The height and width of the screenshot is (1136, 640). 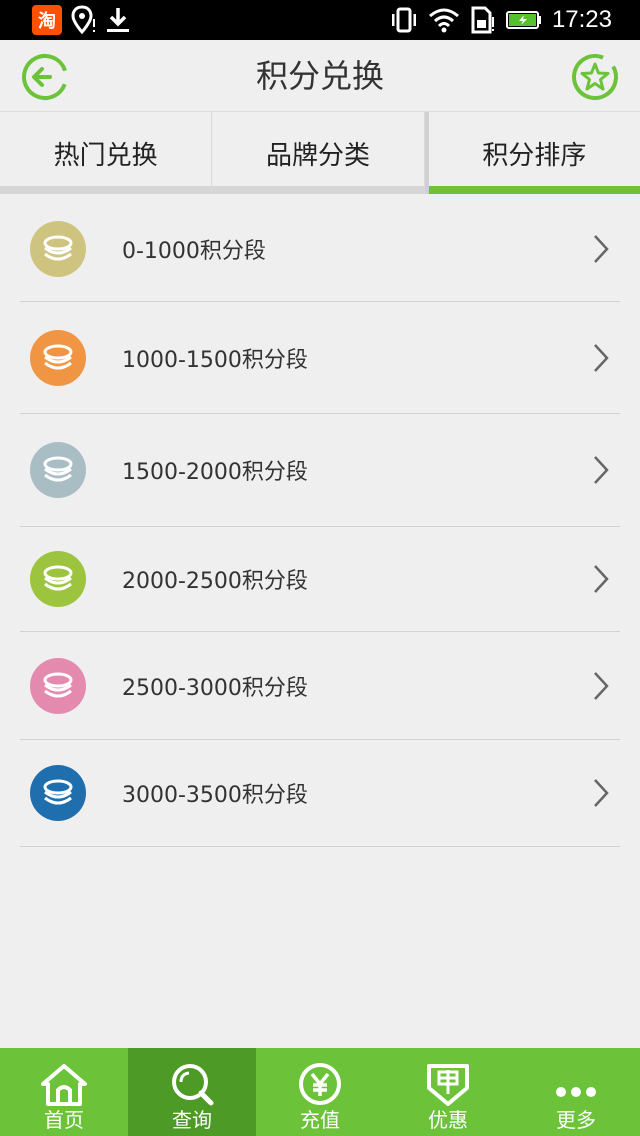 What do you see at coordinates (215, 581) in the screenshot?
I see `range-label: 2000-2500积分段` at bounding box center [215, 581].